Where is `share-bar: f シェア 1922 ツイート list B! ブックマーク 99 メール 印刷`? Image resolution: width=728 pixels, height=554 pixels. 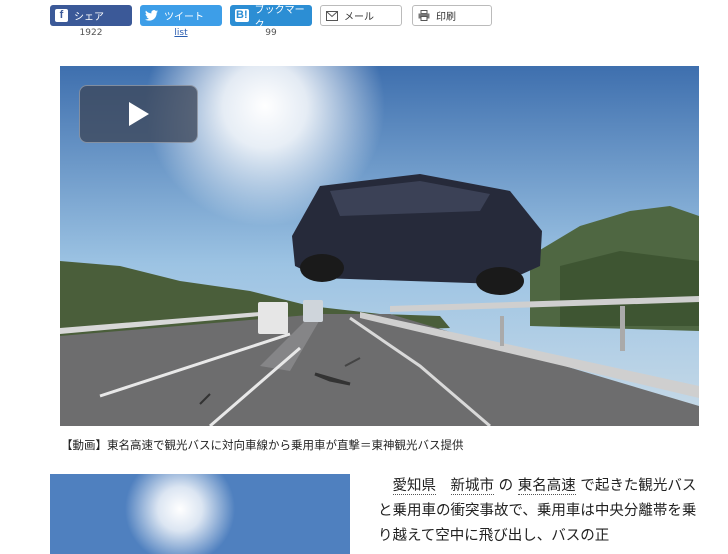 share-bar: f シェア 1922 ツイート list B! ブックマーク 99 メール 印刷 is located at coordinates (280, 25).